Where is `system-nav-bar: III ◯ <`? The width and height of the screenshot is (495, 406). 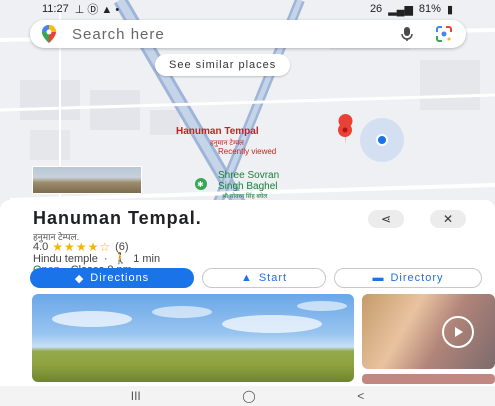 system-nav-bar: III ◯ < is located at coordinates (247, 396).